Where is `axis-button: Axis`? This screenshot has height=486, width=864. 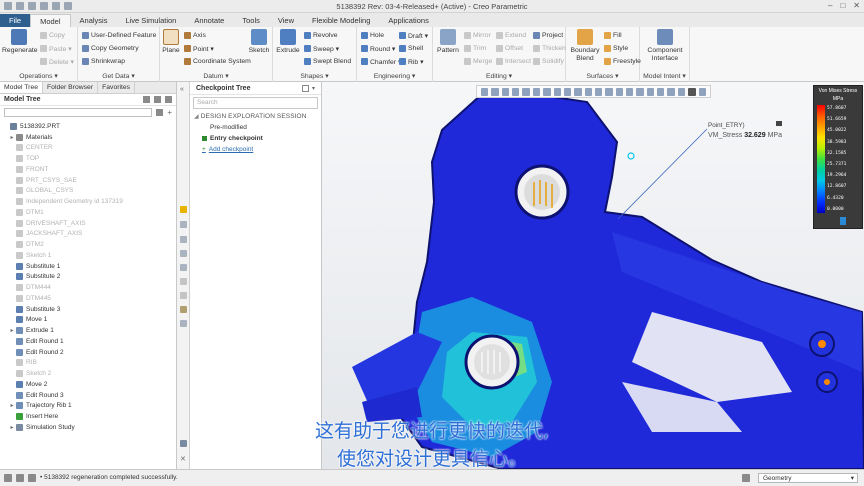 axis-button: Axis is located at coordinates (195, 35).